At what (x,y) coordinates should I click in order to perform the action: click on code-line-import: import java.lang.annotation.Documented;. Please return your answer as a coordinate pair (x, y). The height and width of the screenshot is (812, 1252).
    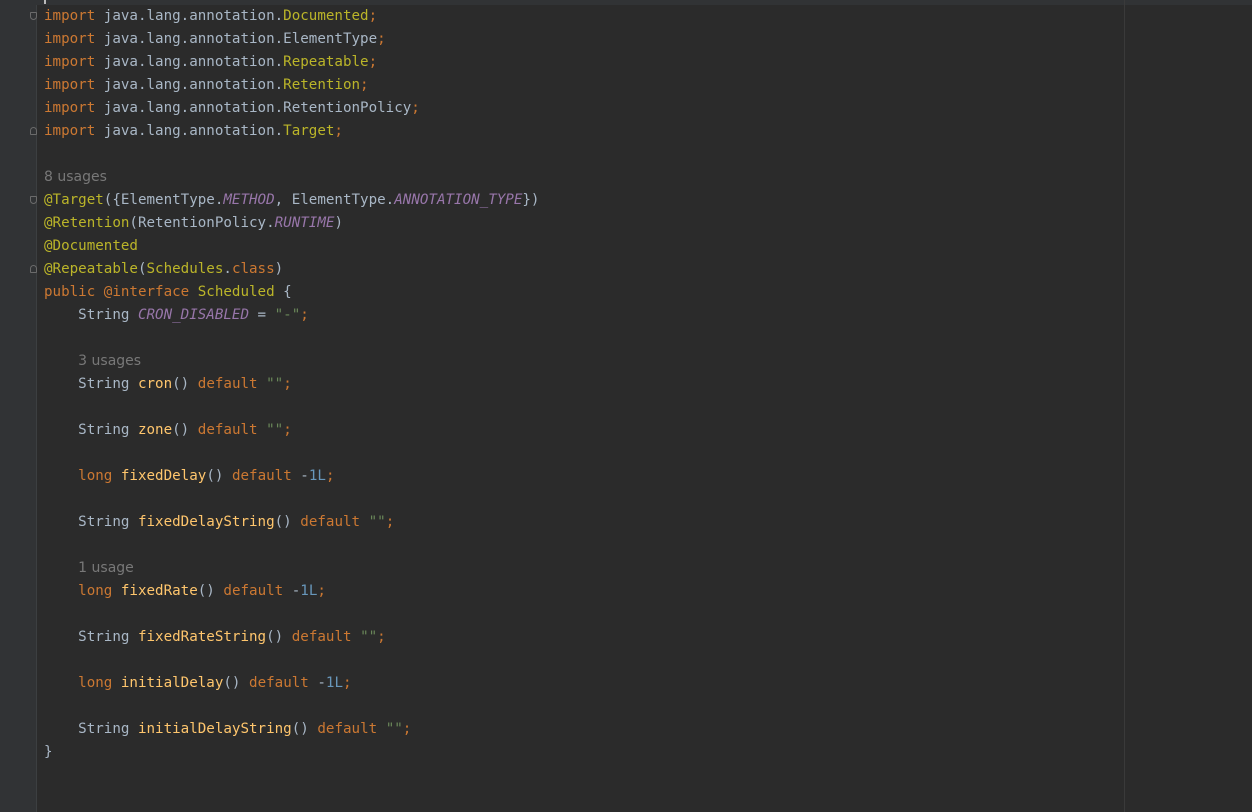
    Looking at the image, I should click on (577, 16).